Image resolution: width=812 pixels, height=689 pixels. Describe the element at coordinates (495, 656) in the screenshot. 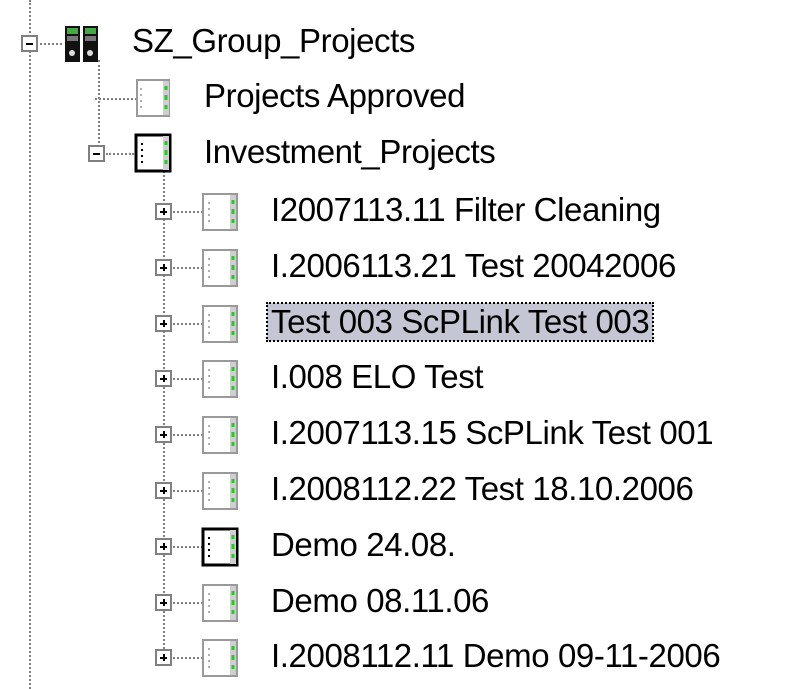

I see `tree-item-project: I.2008112.11 Demo 09-11-2006` at that location.